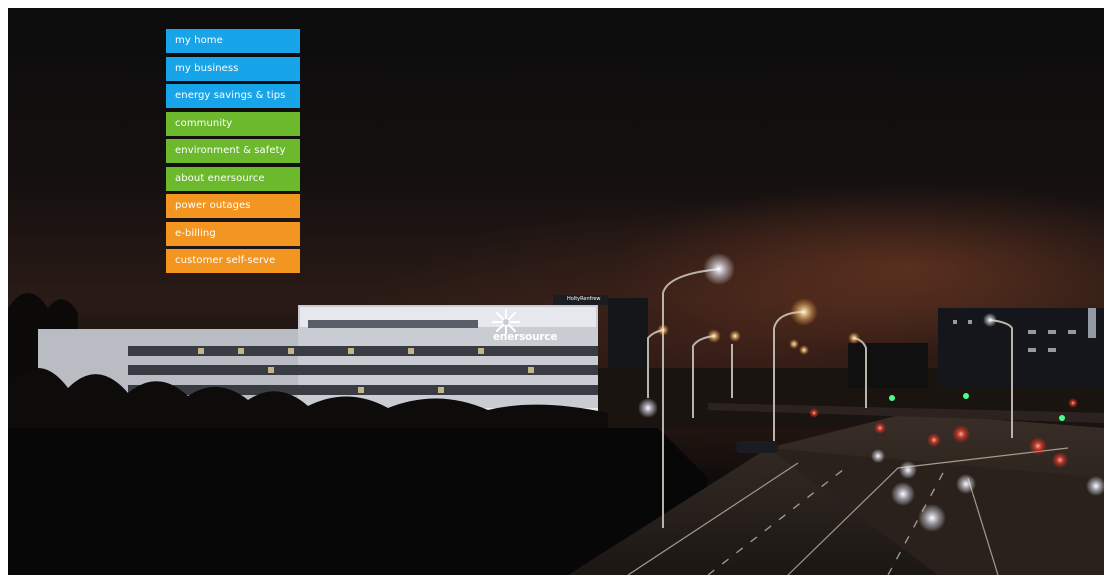  I want to click on nav-item-energy-savings: energy savings & tips, so click(233, 96).